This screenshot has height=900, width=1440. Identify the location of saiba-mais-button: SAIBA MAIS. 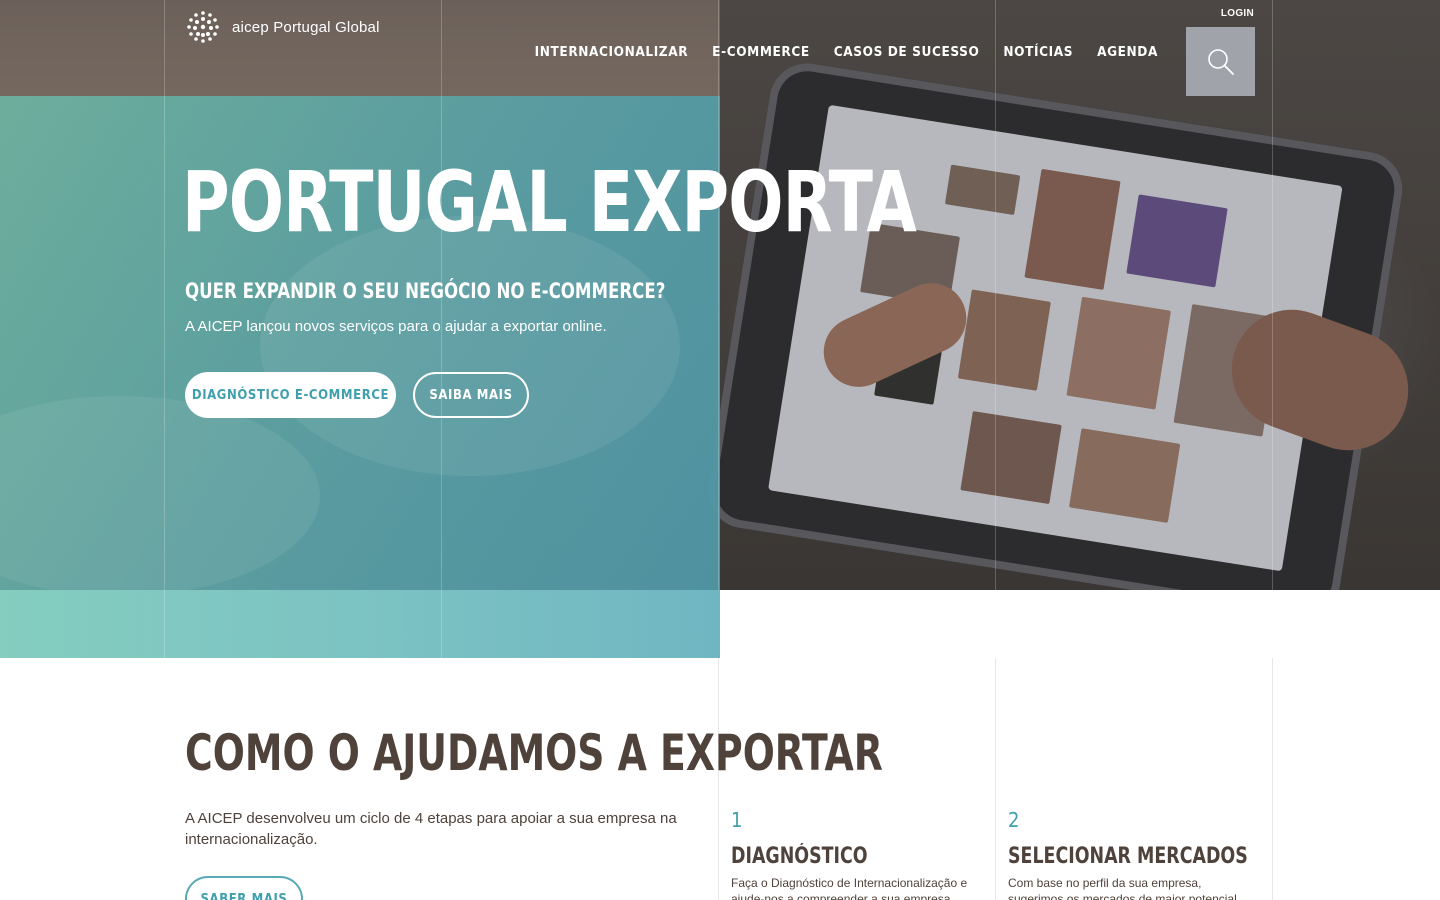
(471, 395).